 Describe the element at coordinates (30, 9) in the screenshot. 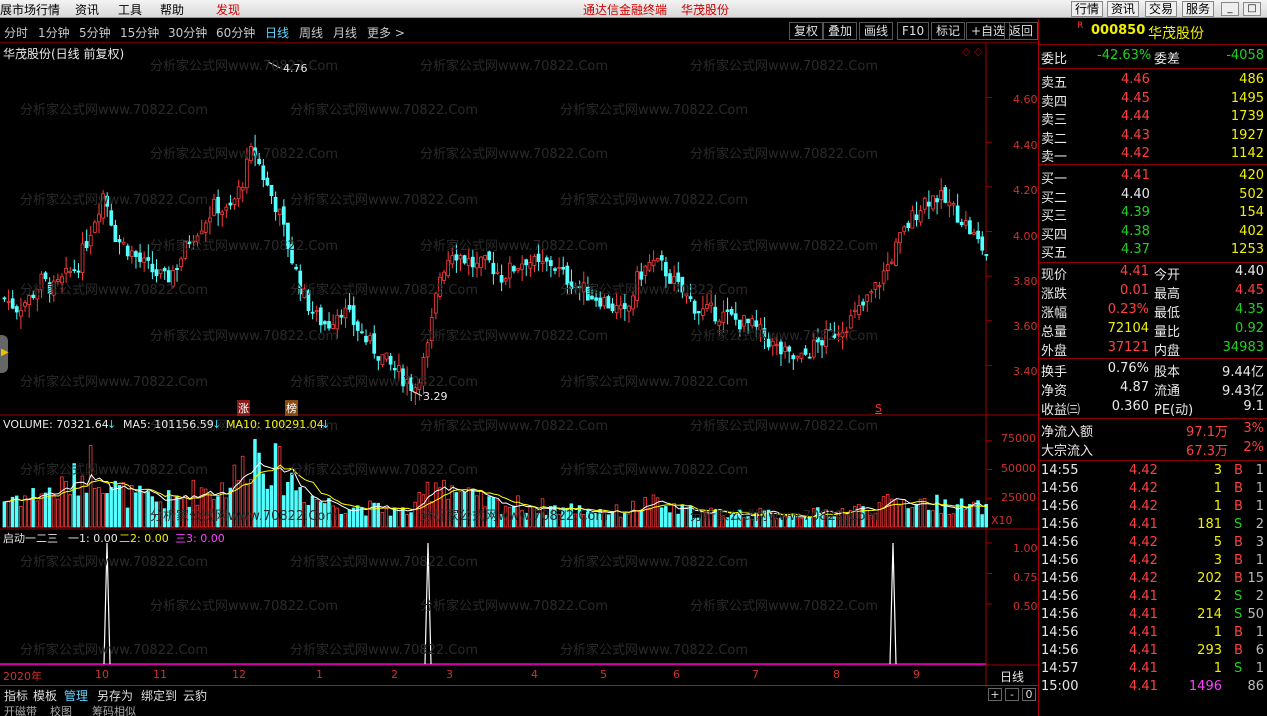

I see `menu-market: 展市场行情` at that location.